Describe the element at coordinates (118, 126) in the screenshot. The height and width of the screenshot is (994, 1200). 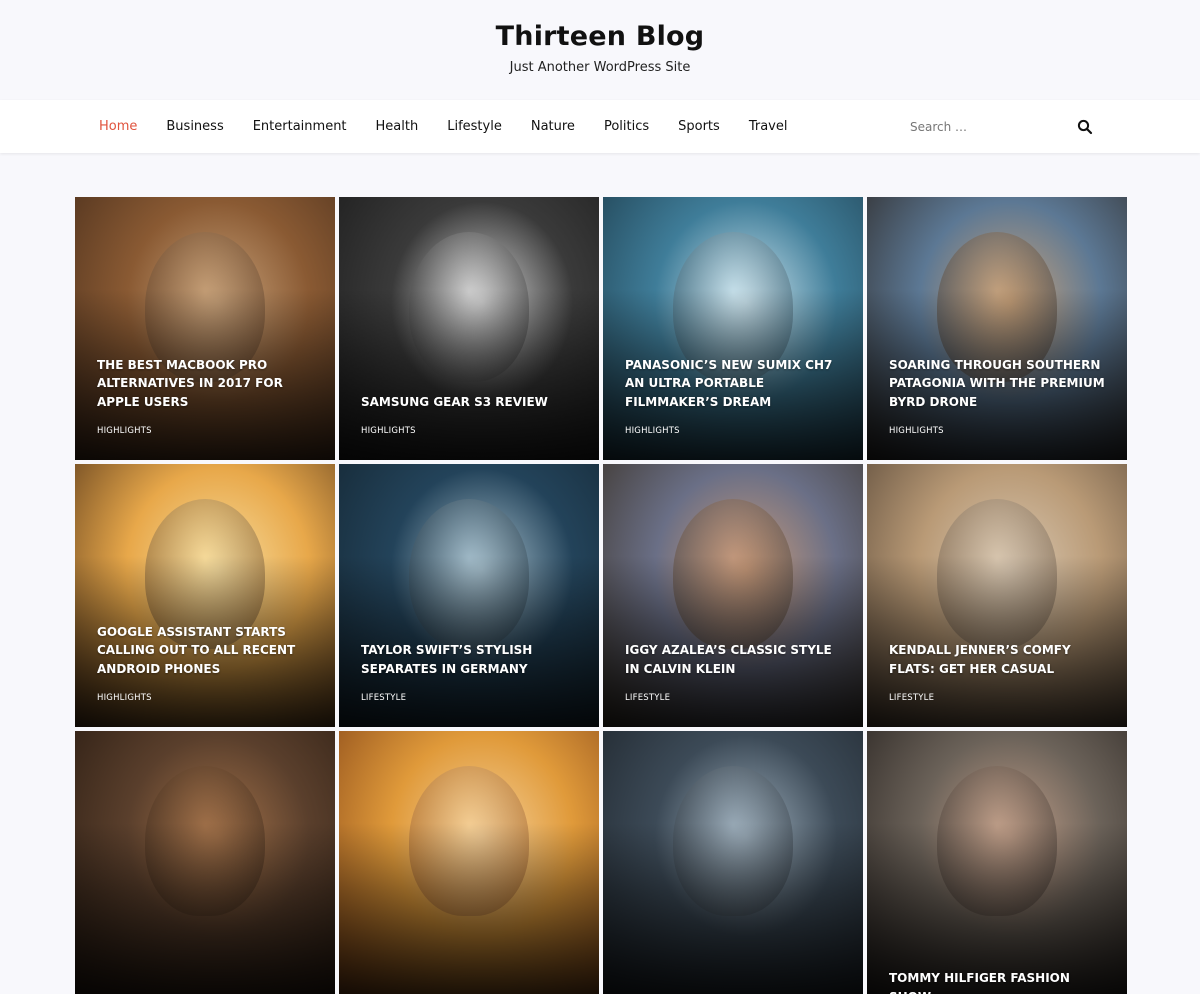
I see `nav-item-home: Home` at that location.